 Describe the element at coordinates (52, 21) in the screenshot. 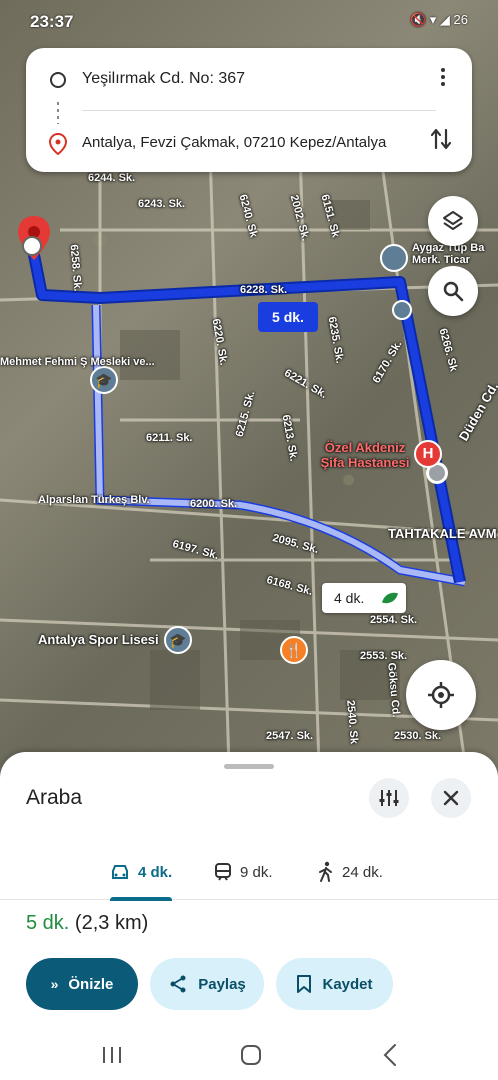

I see `status-time: 23:37` at that location.